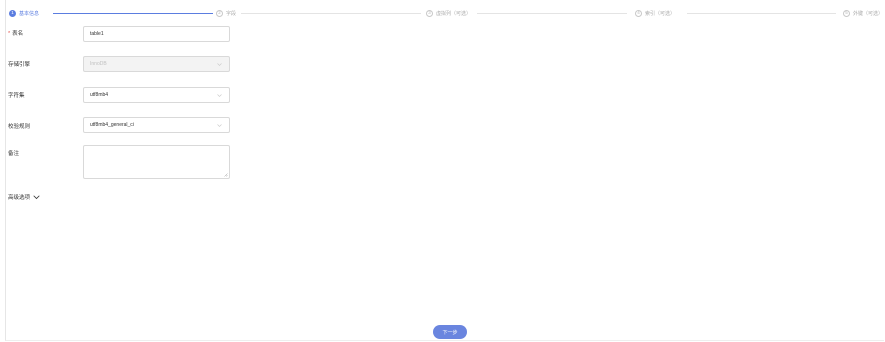 This screenshot has width=885, height=342. I want to click on step-foreign-keys: 5 外键（可选）, so click(863, 13).